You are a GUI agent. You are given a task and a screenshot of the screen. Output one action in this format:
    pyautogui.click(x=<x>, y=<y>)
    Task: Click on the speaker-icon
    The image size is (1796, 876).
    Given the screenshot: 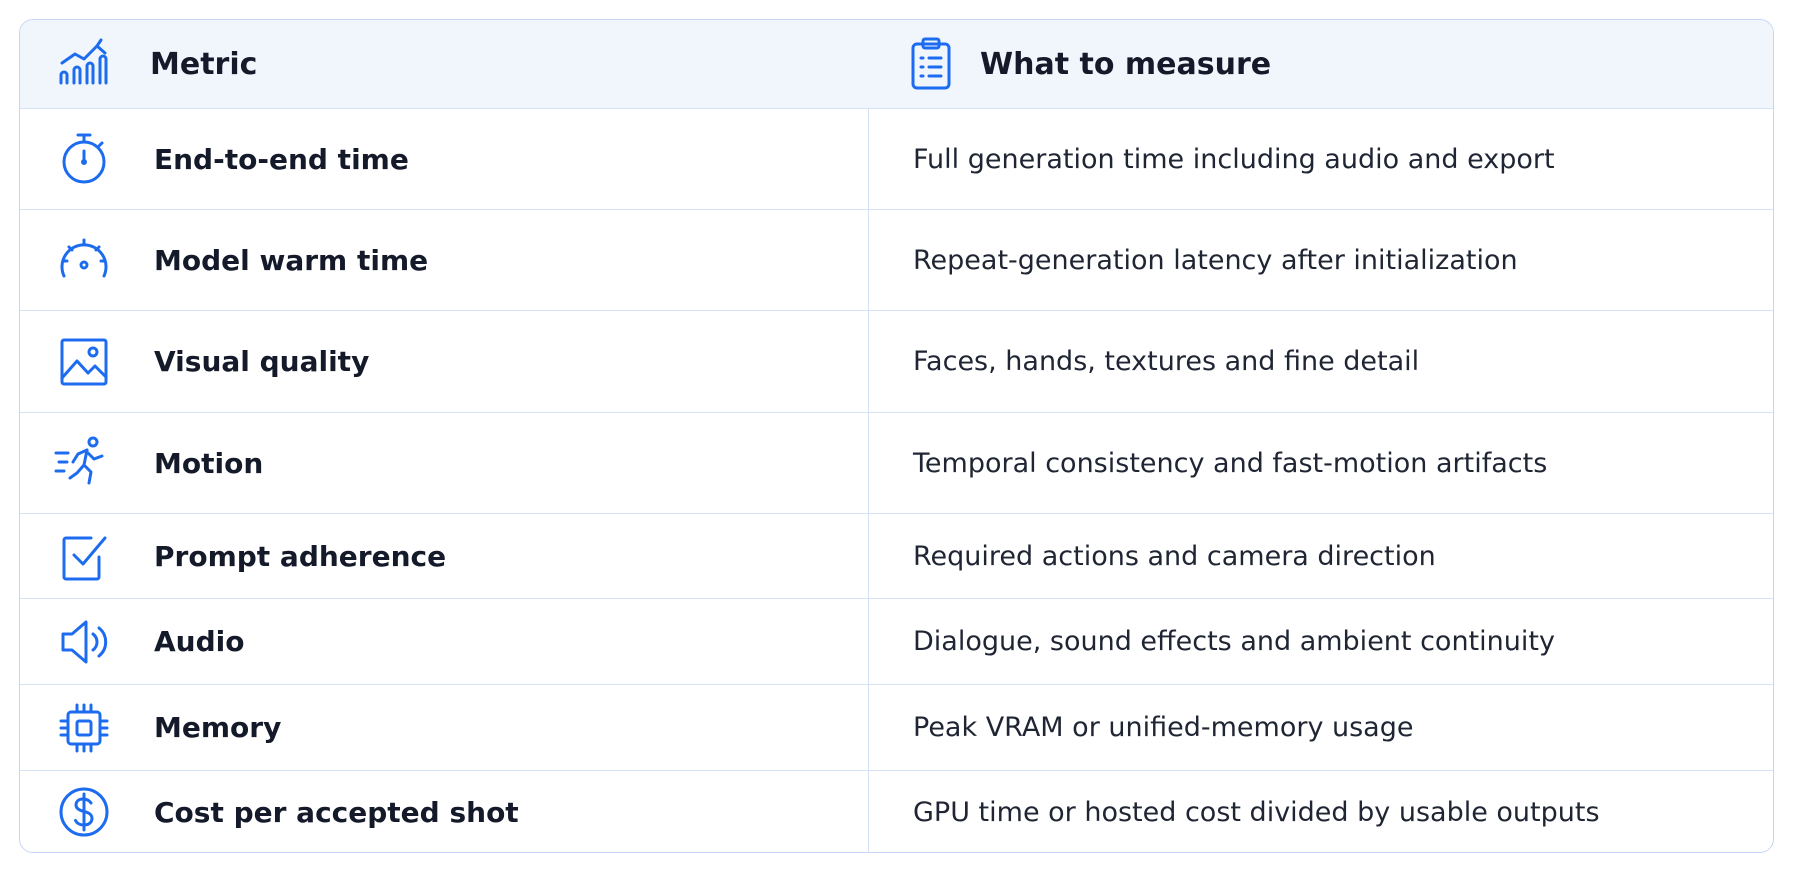 What is the action you would take?
    pyautogui.click(x=84, y=642)
    